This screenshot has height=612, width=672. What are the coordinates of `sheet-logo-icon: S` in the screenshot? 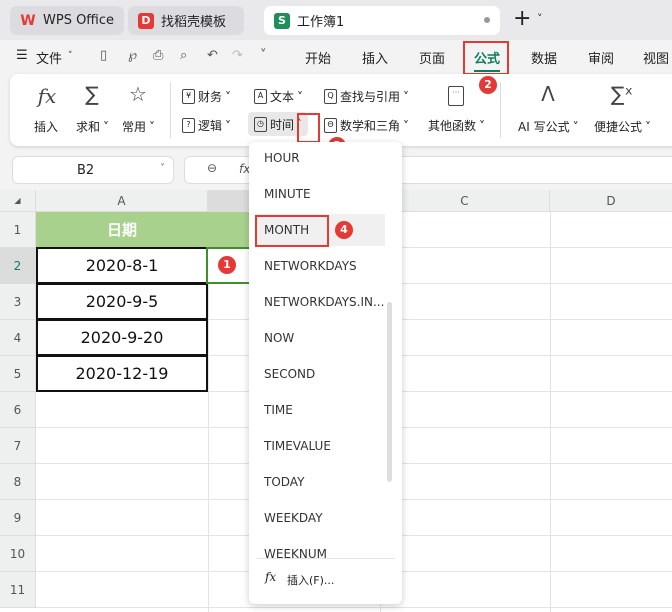 It's located at (282, 20).